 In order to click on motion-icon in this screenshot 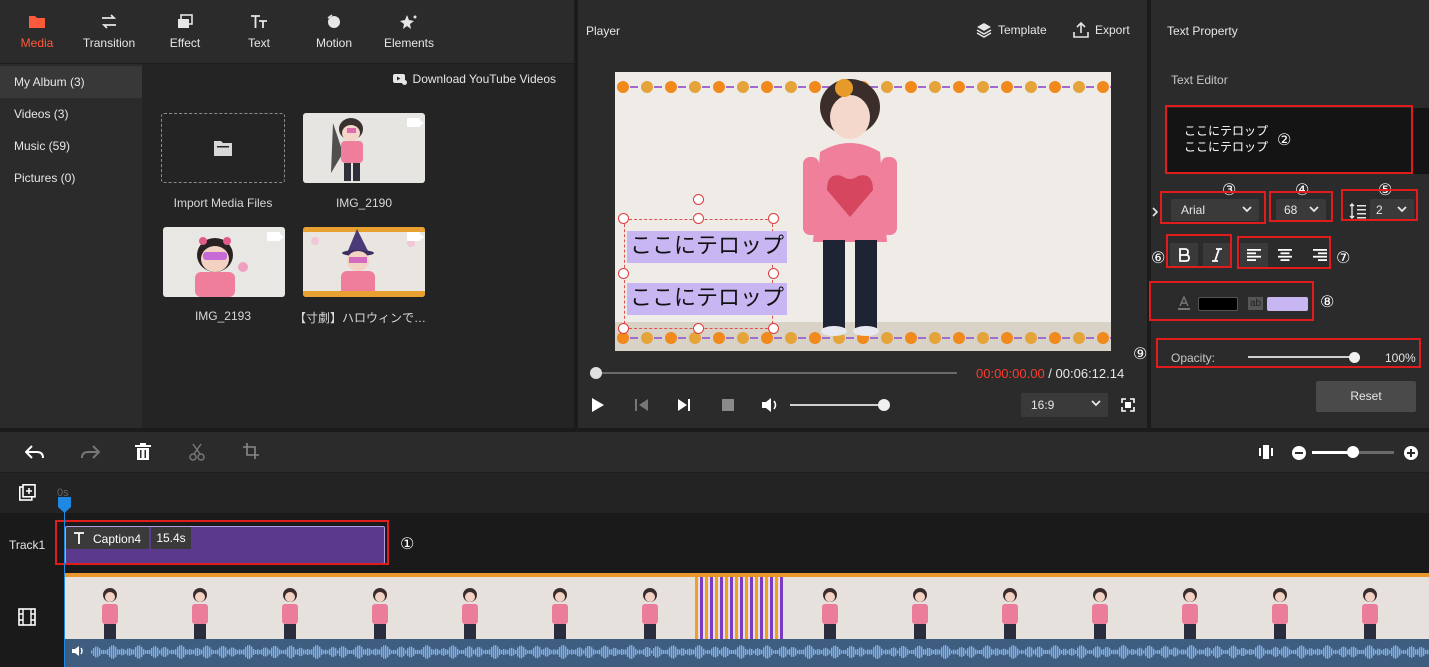, I will do `click(334, 21)`.